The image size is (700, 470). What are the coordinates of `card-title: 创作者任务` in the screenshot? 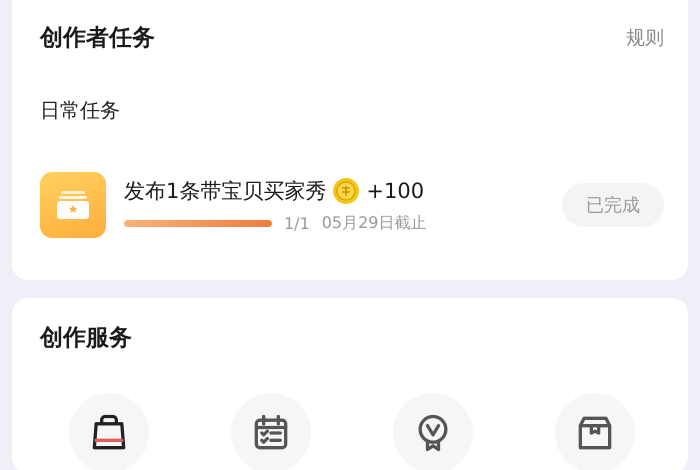 It's located at (97, 38).